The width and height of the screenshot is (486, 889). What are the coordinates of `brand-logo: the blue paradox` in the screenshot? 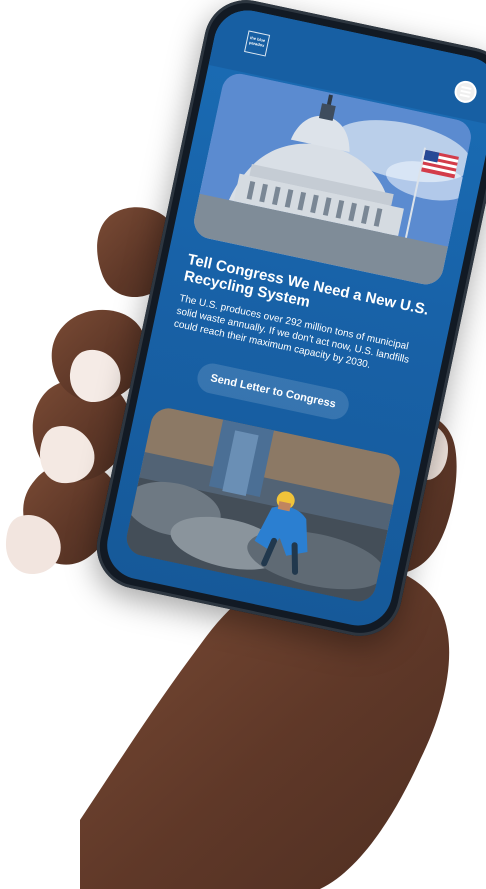 It's located at (257, 43).